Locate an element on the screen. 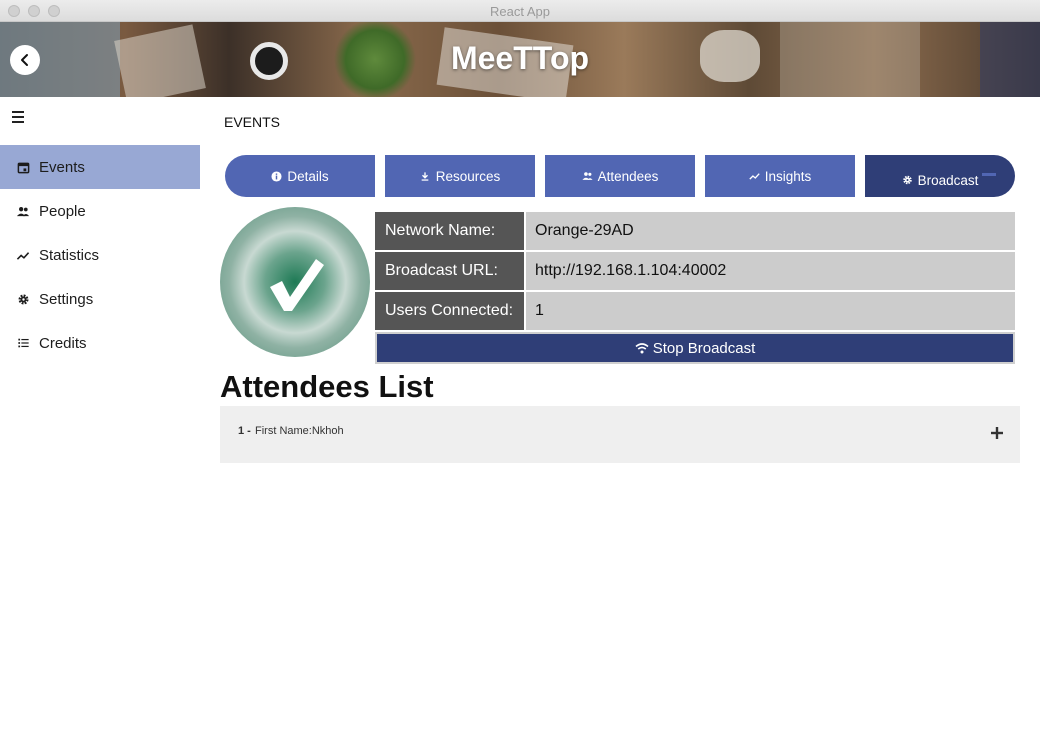 This screenshot has width=1040, height=738. info-value: 1 is located at coordinates (770, 311).